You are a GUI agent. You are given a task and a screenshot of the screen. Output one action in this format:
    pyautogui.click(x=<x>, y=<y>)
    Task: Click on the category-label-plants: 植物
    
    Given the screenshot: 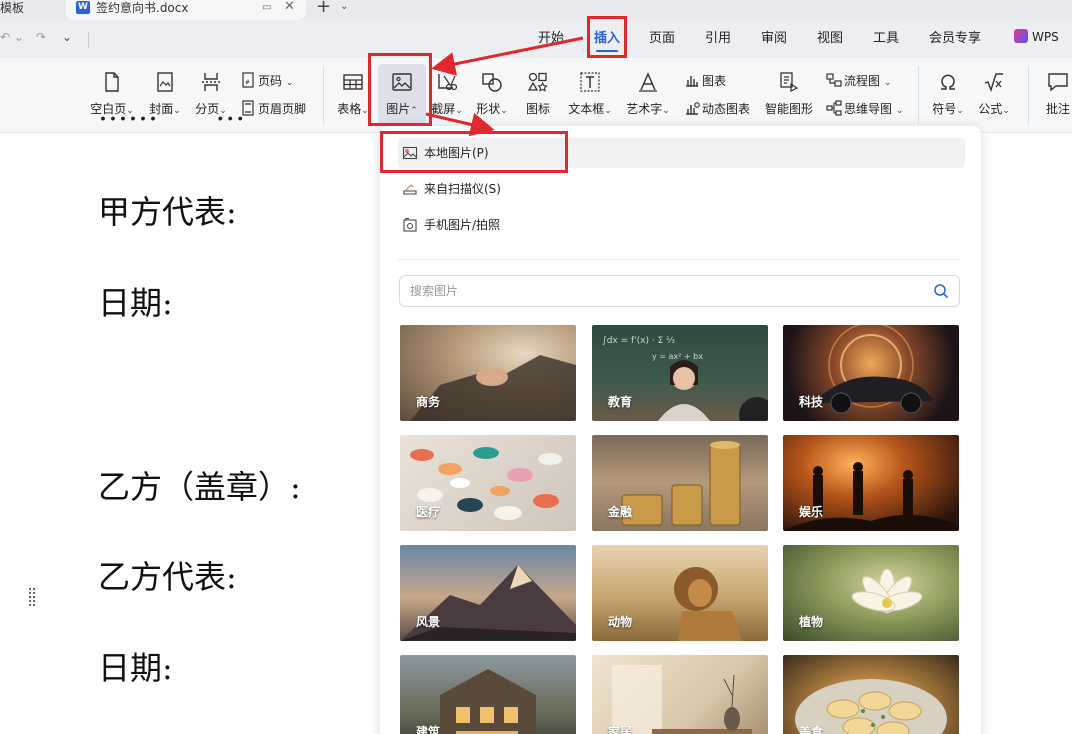 What is the action you would take?
    pyautogui.click(x=811, y=622)
    